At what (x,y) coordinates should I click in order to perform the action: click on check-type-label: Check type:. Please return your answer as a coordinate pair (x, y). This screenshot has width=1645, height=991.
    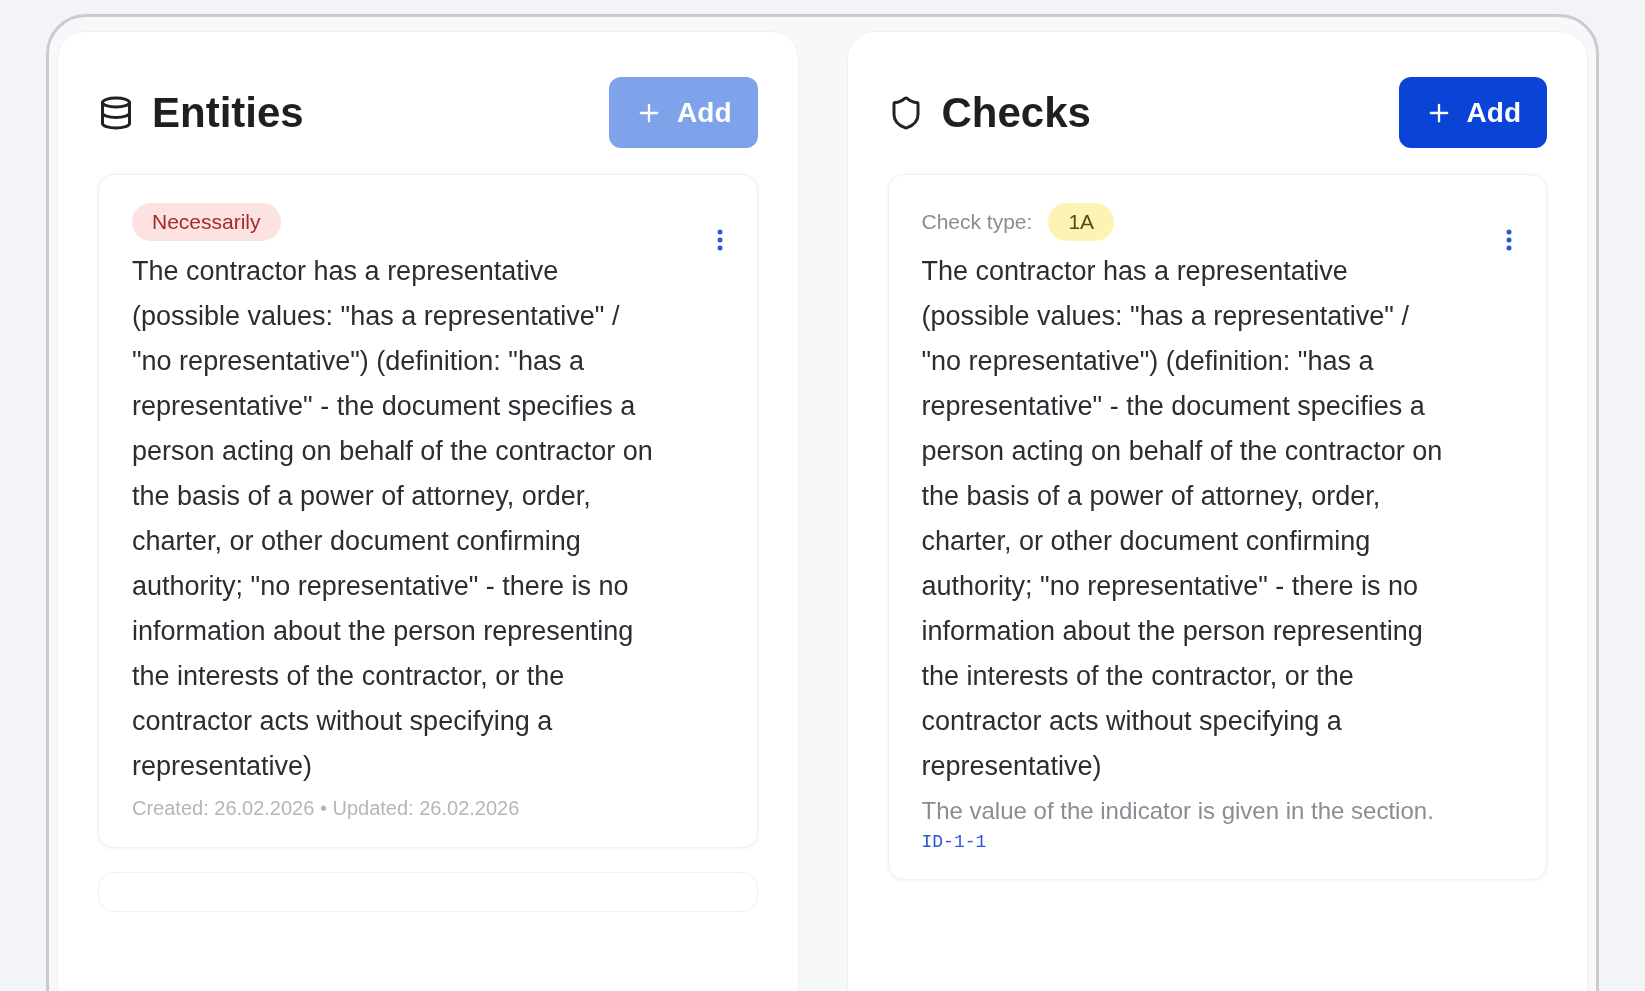
    Looking at the image, I should click on (977, 222).